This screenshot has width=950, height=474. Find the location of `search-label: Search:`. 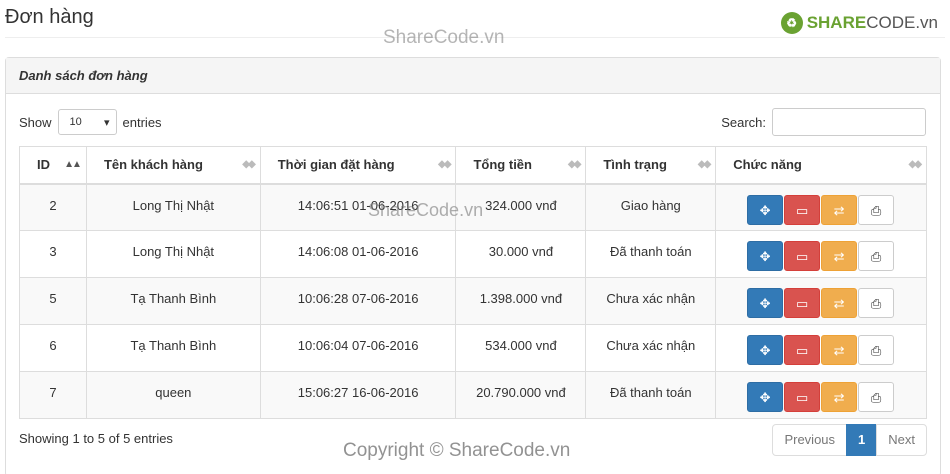

search-label: Search: is located at coordinates (743, 122).